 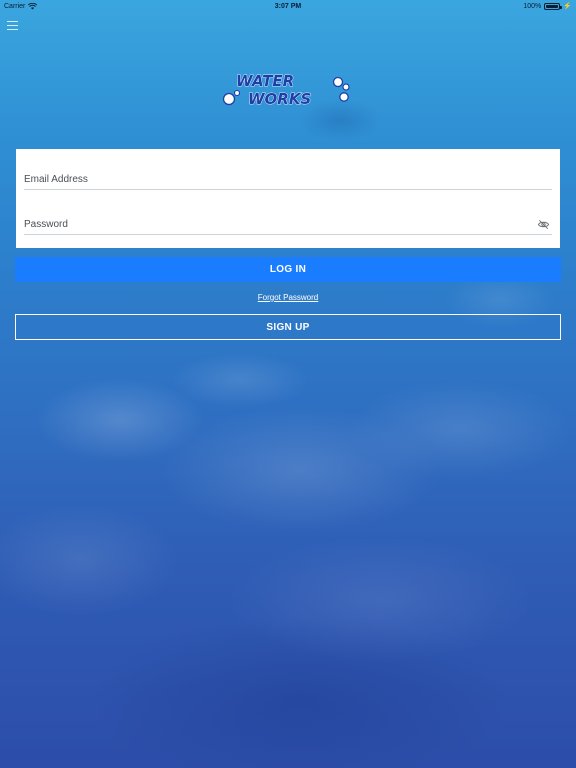 I want to click on email-field, so click(x=288, y=179).